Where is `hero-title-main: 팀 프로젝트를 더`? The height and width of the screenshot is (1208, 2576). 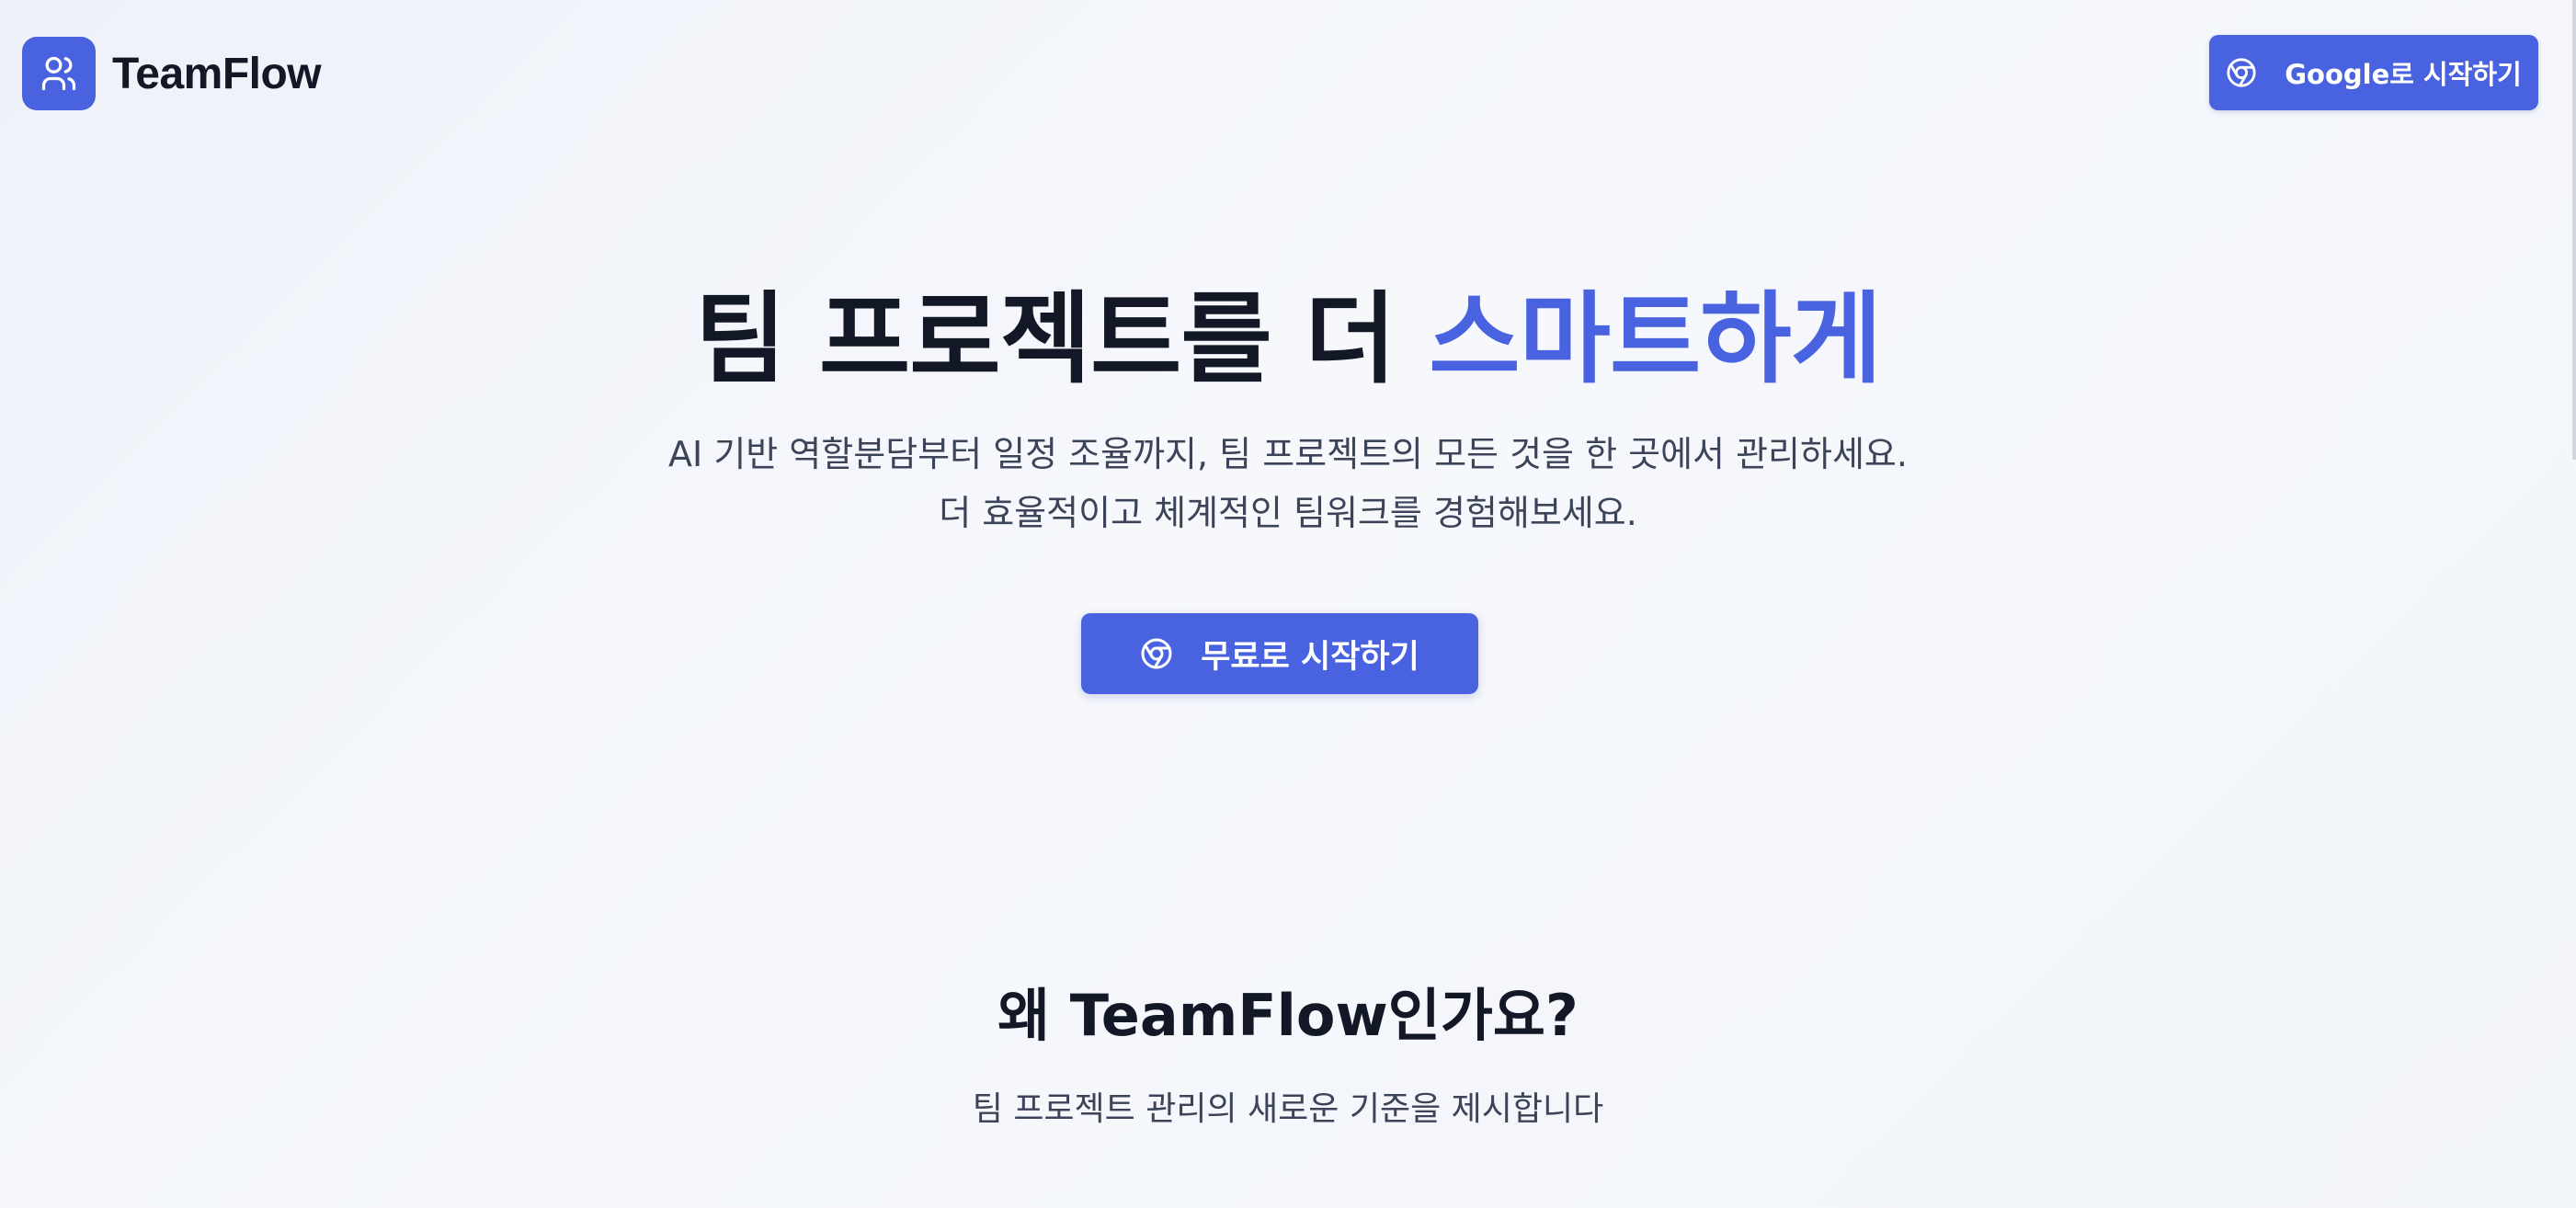 hero-title-main: 팀 프로젝트를 더 is located at coordinates (1062, 339).